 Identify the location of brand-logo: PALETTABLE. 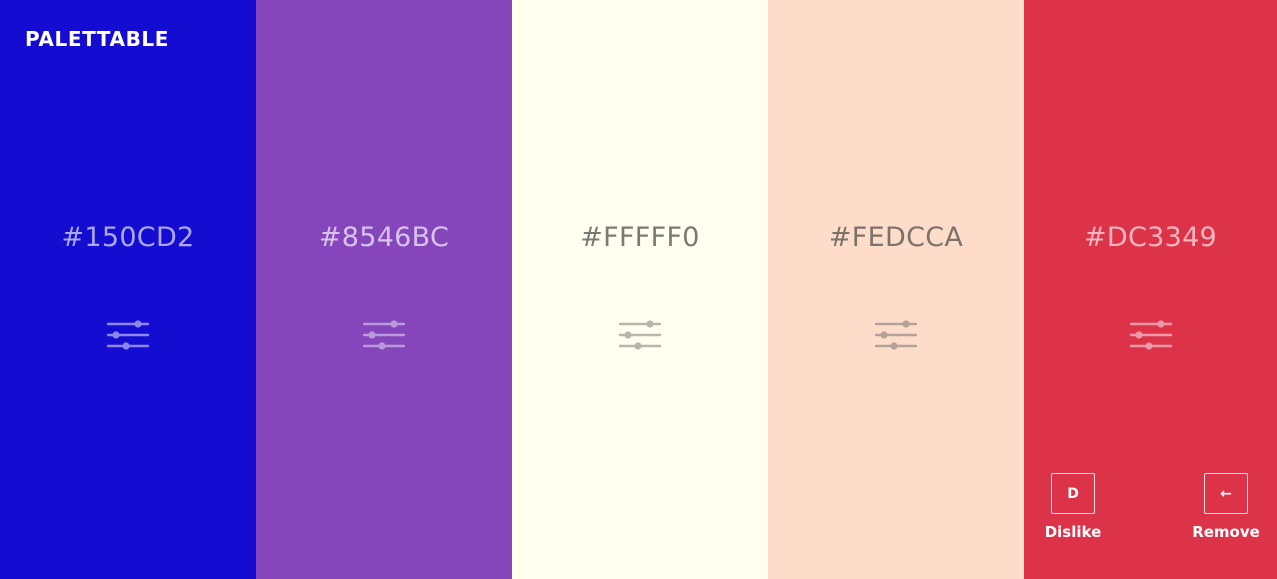
(97, 39).